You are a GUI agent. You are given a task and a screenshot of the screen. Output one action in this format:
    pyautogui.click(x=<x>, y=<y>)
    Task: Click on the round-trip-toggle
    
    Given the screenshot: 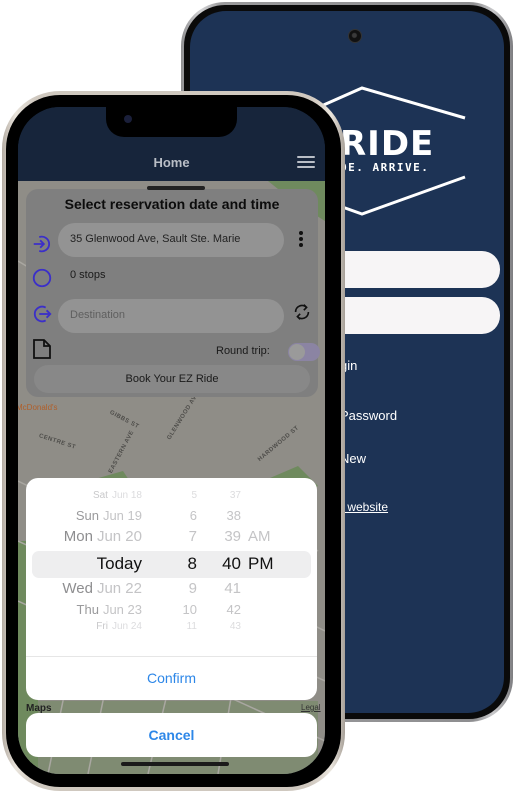 What is the action you would take?
    pyautogui.click(x=304, y=352)
    